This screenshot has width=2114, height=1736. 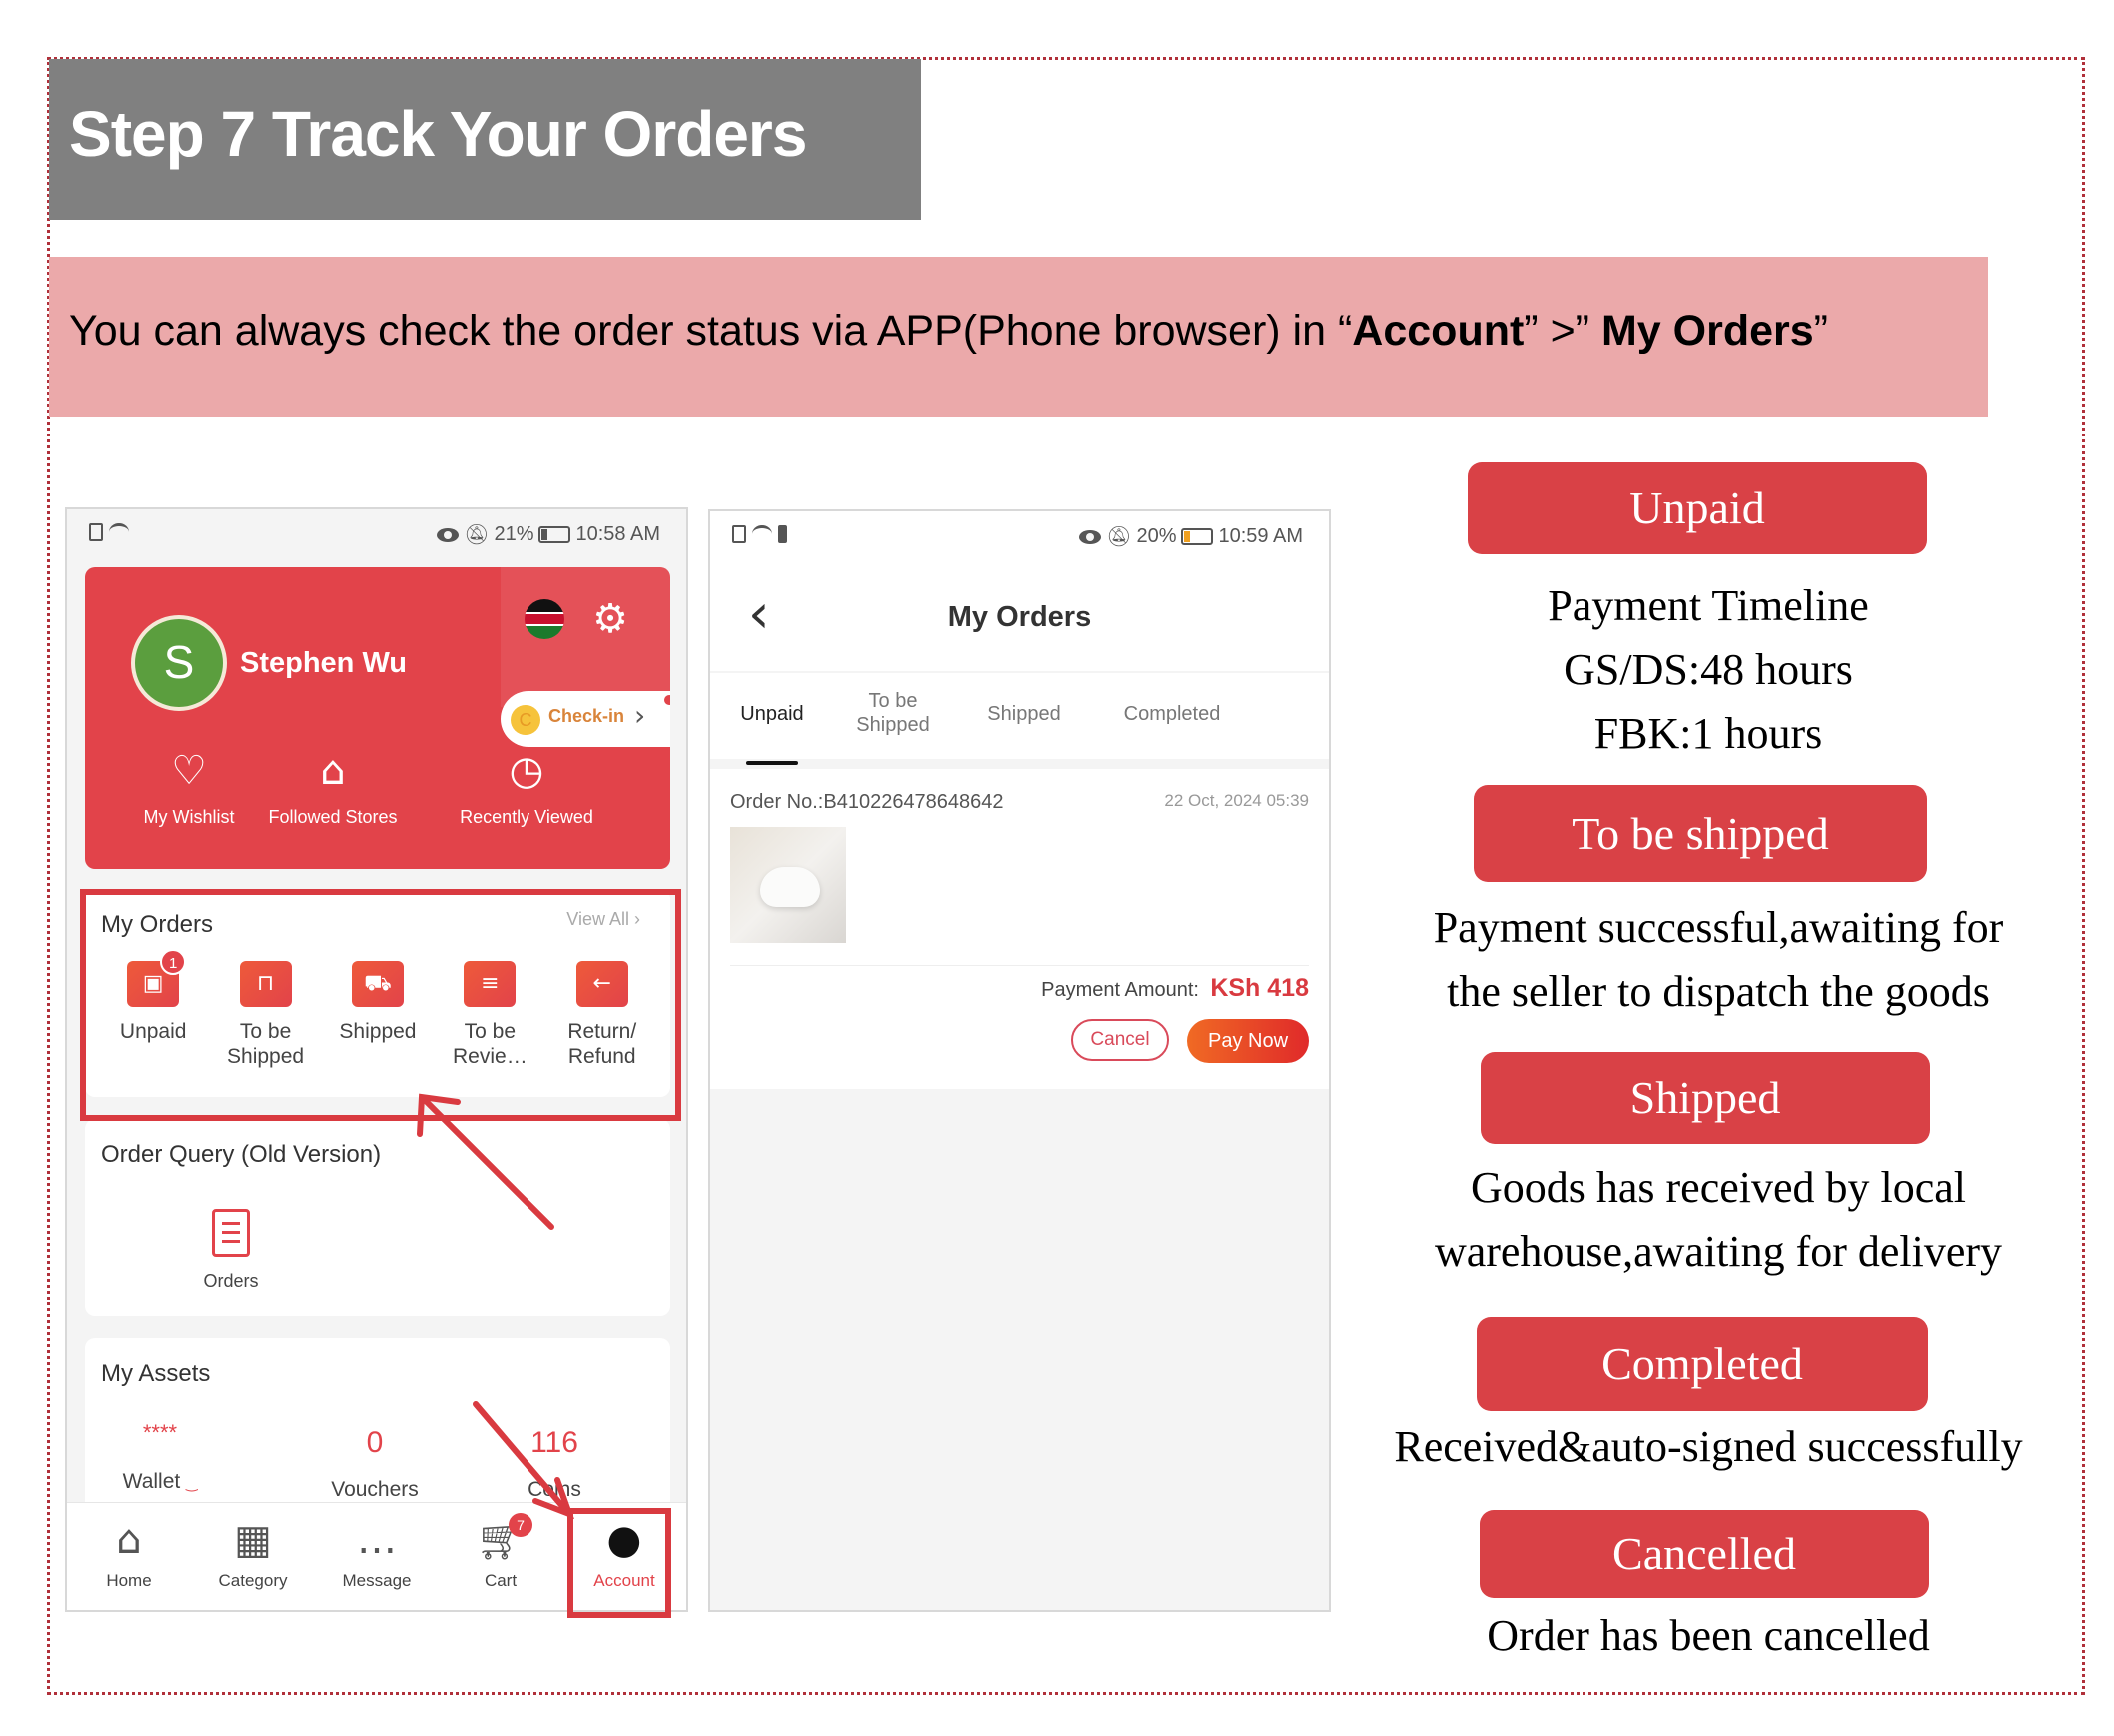 I want to click on quick-link-recently-viewed: ◷ Recently Viewed, so click(x=526, y=788).